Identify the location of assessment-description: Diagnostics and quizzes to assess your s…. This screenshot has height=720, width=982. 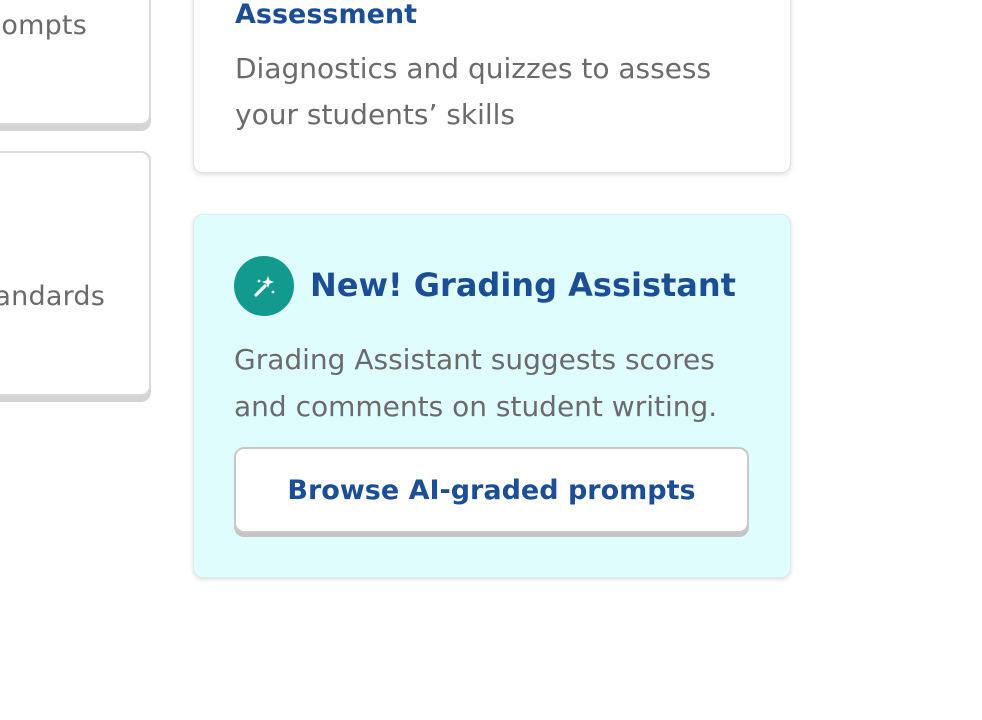
(473, 91).